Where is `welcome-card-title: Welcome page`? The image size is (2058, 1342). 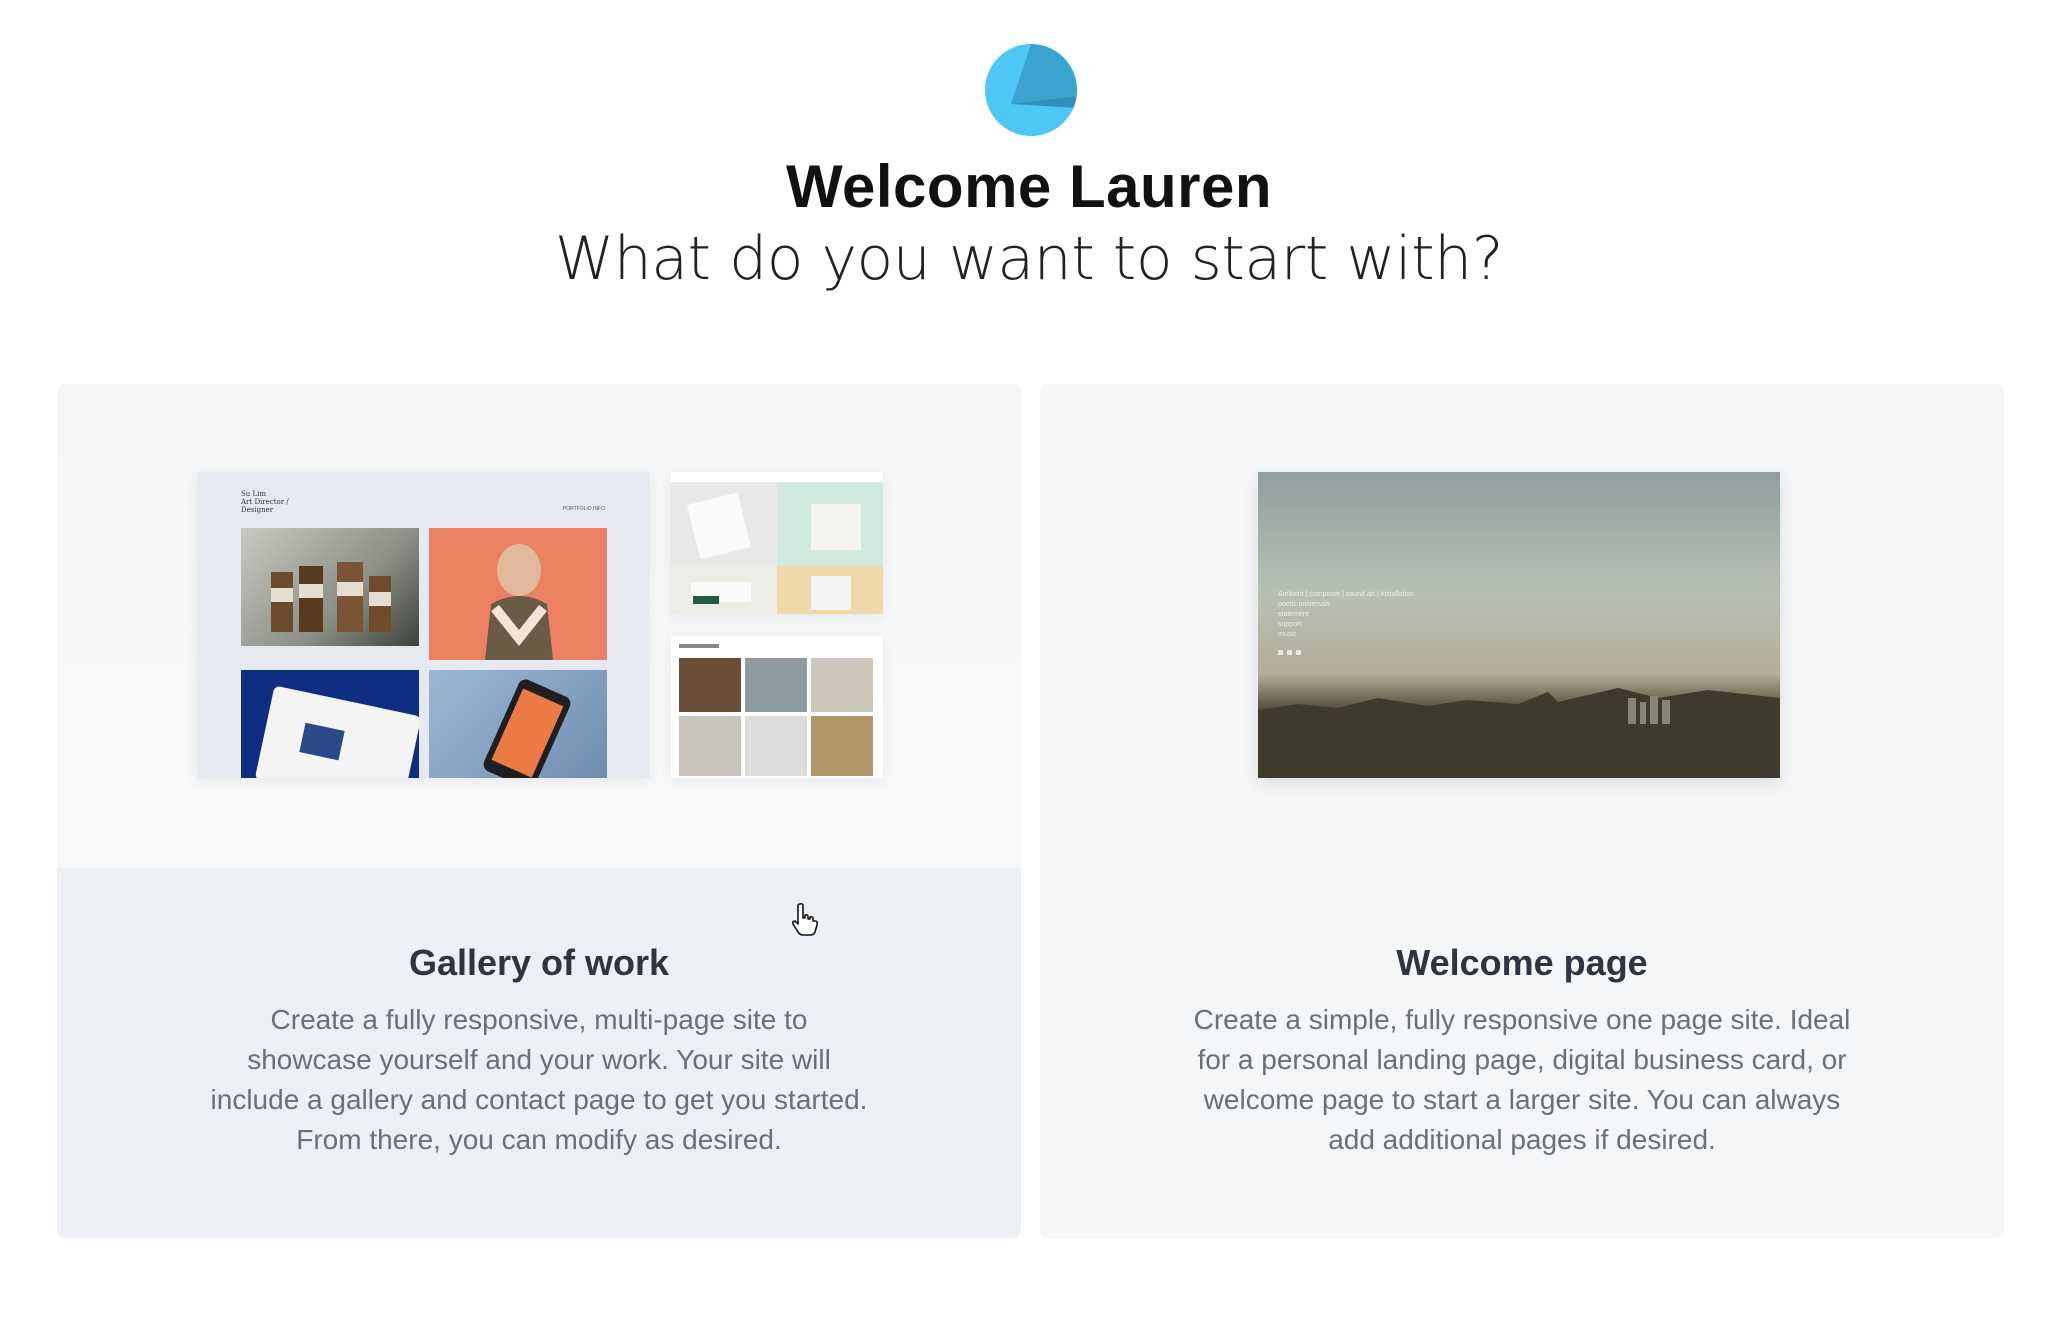
welcome-card-title: Welcome page is located at coordinates (1522, 962).